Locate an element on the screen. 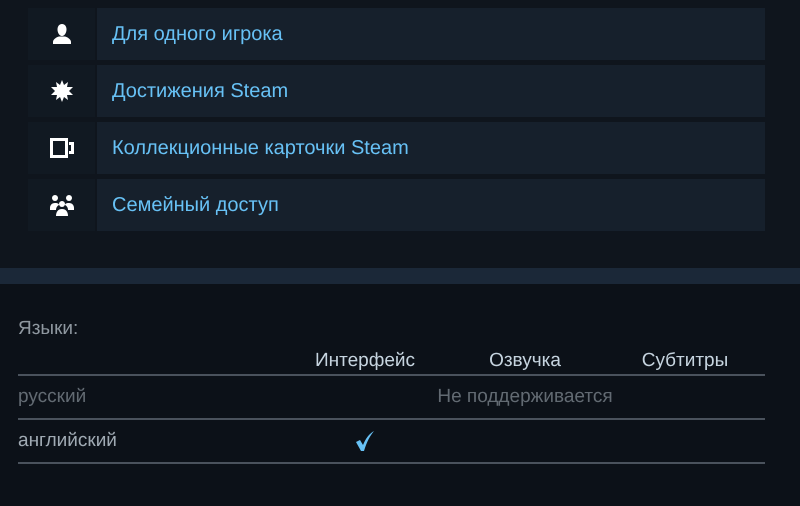 Image resolution: width=800 pixels, height=506 pixels. star-burst-icon is located at coordinates (61, 91).